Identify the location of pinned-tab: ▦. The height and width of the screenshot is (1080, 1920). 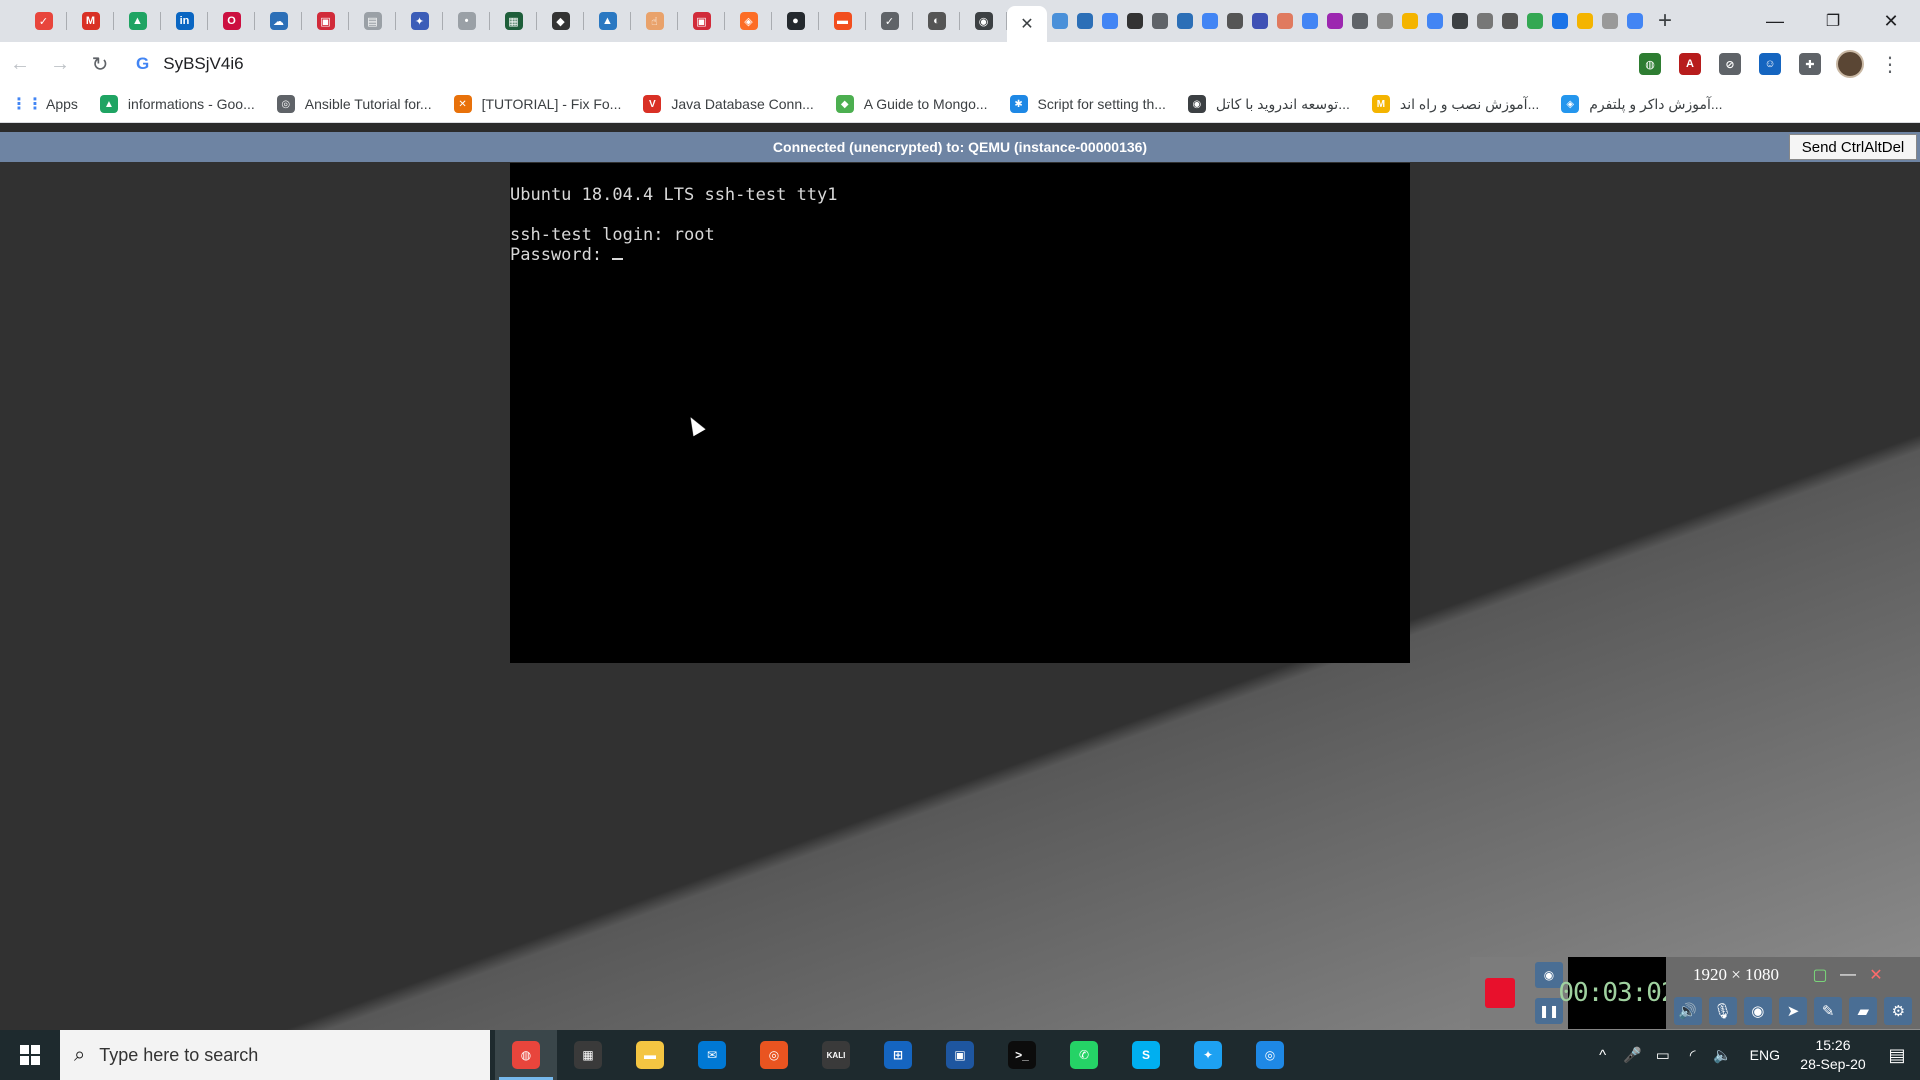
(513, 21).